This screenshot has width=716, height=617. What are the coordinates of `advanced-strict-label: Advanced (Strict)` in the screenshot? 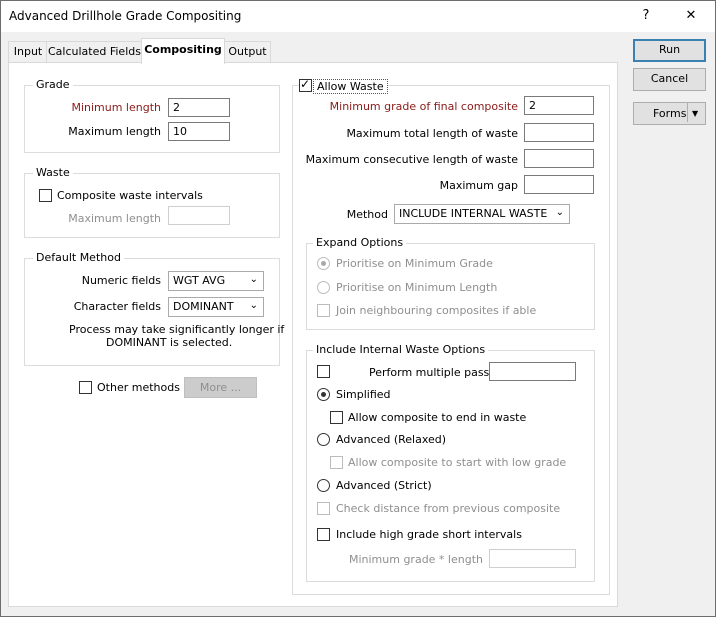 It's located at (384, 485).